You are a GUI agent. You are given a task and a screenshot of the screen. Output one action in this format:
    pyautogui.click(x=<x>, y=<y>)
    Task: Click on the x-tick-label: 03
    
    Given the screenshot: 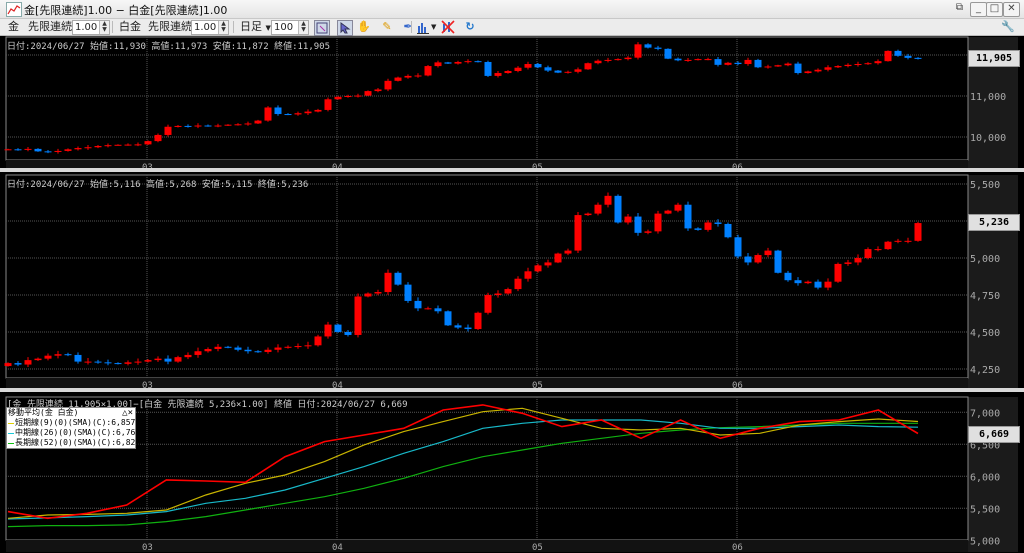 What is the action you would take?
    pyautogui.click(x=147, y=548)
    